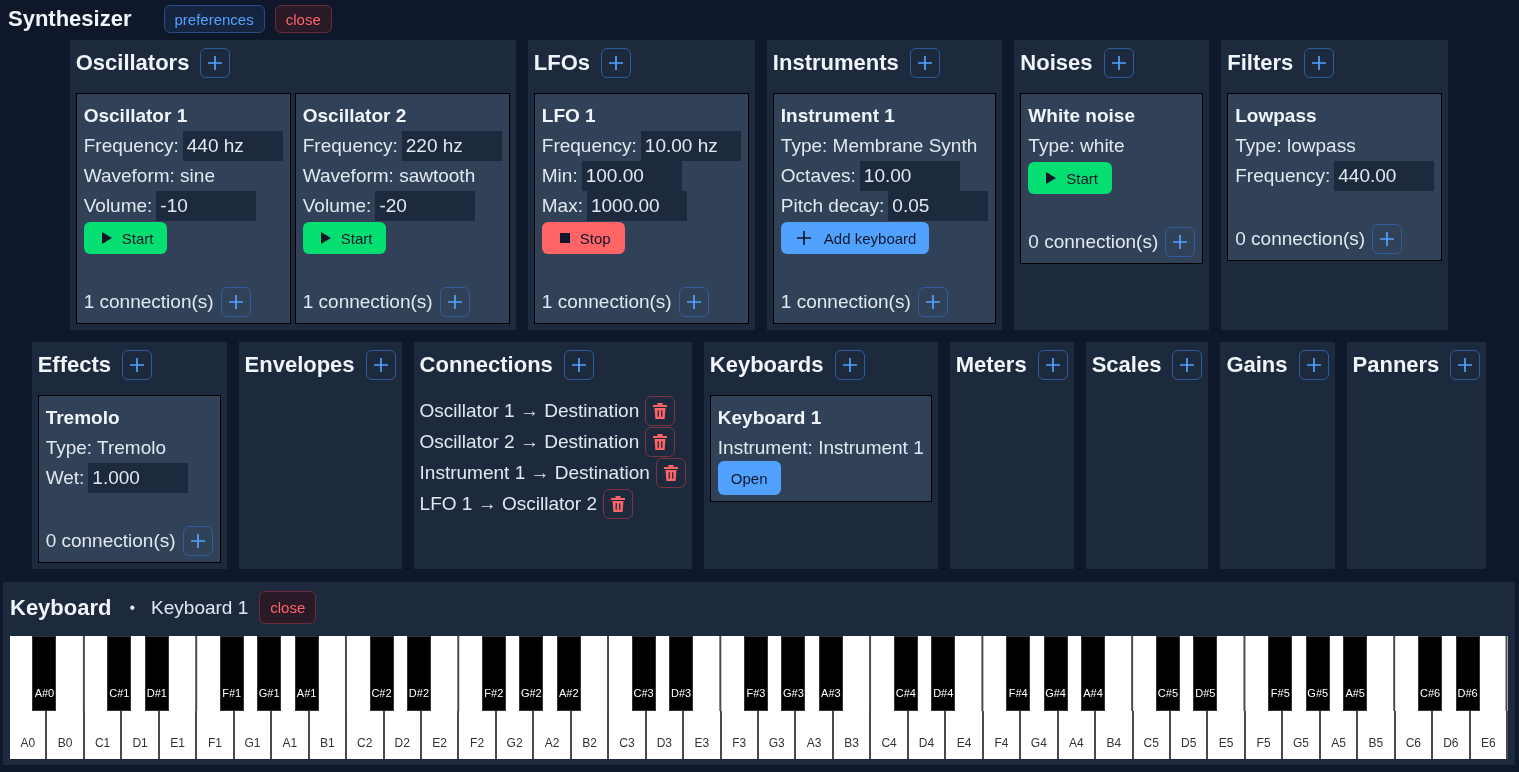 This screenshot has height=772, width=1519. I want to click on natural-key: F1, so click(216, 735).